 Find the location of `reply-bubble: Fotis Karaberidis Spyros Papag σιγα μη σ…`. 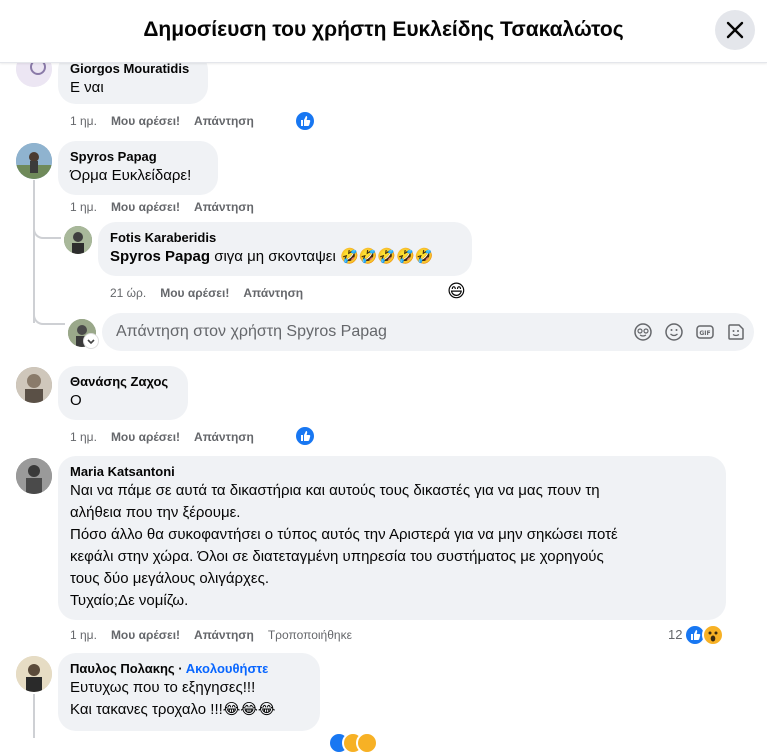

reply-bubble: Fotis Karaberidis Spyros Papag σιγα μη σ… is located at coordinates (285, 249).